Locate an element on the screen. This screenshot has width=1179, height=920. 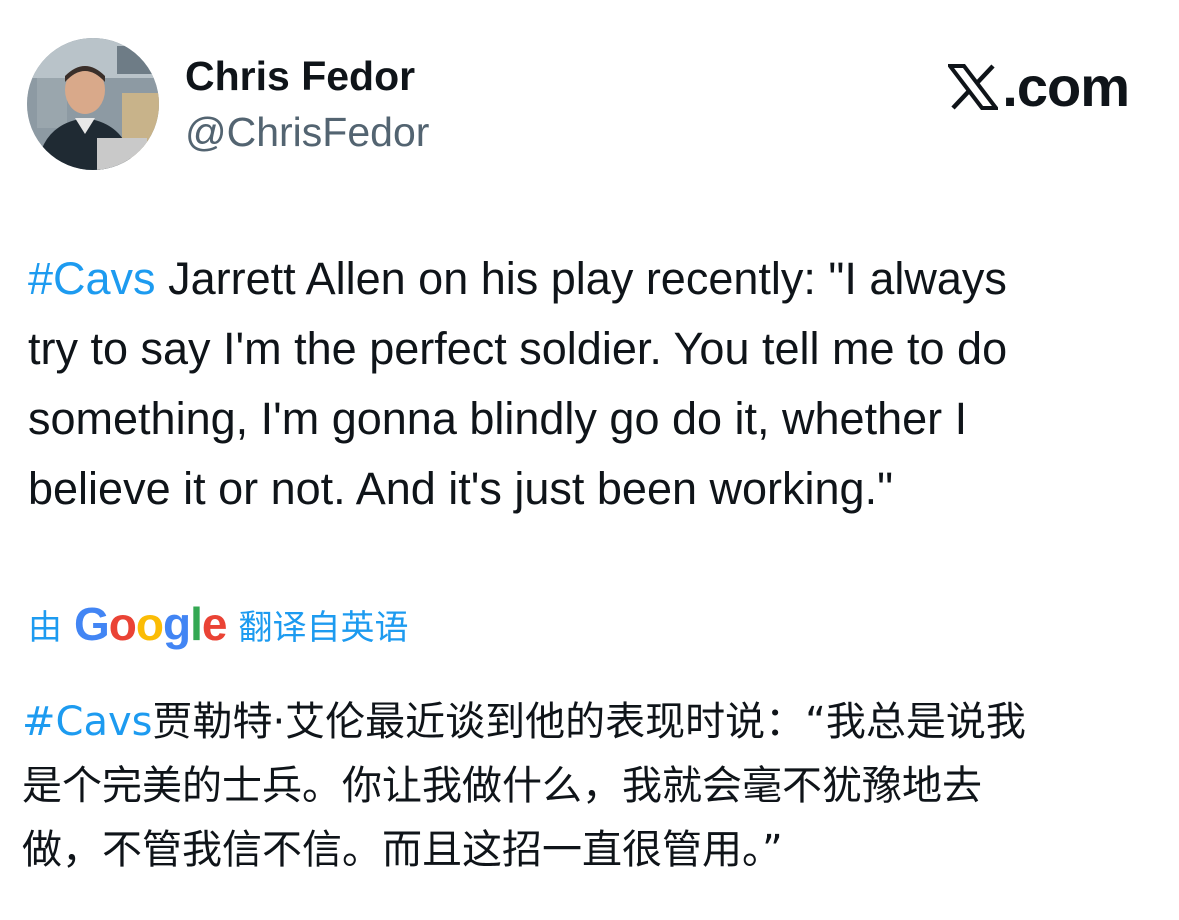
hashtag-link: #Cavs is located at coordinates (92, 278).